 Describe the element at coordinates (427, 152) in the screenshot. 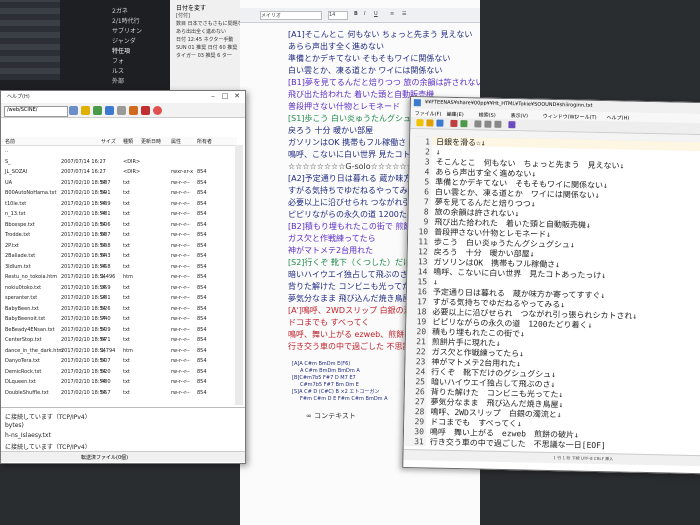

I see `line-number: 2` at that location.